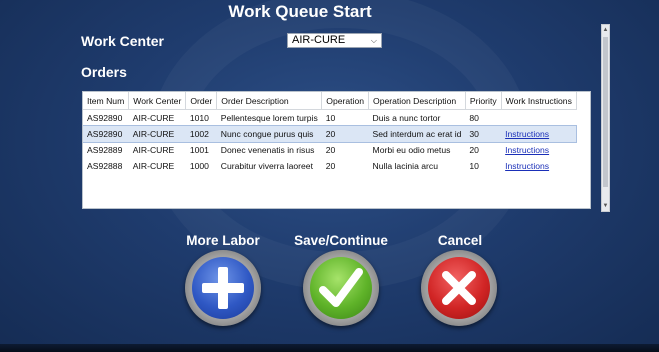  Describe the element at coordinates (411, 150) in the screenshot. I see `cell-operation-description: Morbi eu odio metus` at that location.